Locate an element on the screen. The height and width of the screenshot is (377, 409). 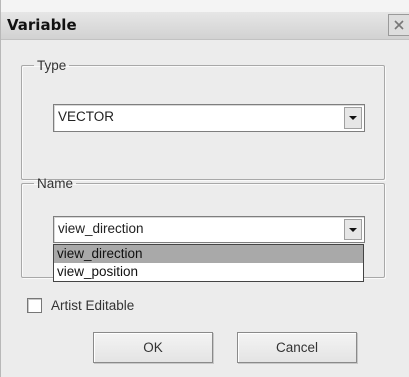
type-dropdown-button is located at coordinates (353, 118).